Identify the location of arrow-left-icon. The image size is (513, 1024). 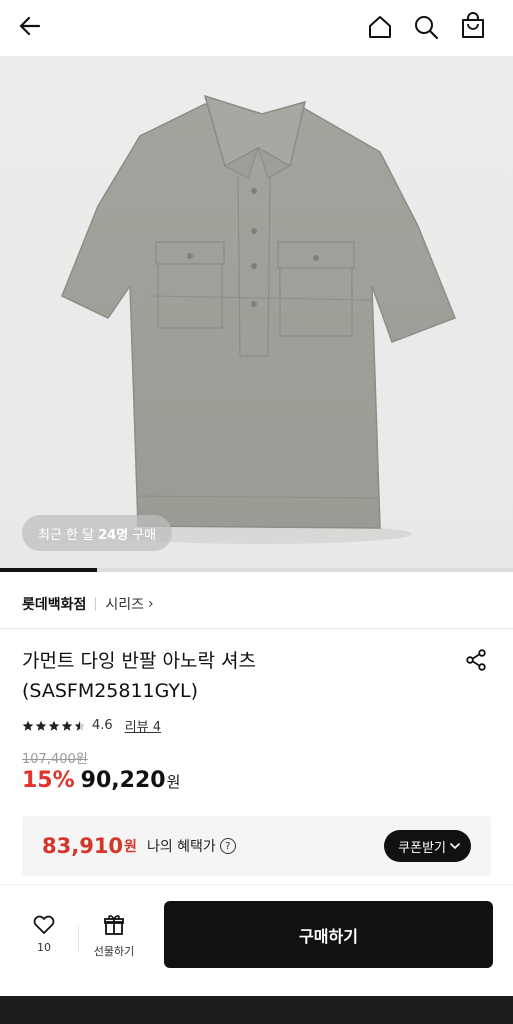
(30, 26).